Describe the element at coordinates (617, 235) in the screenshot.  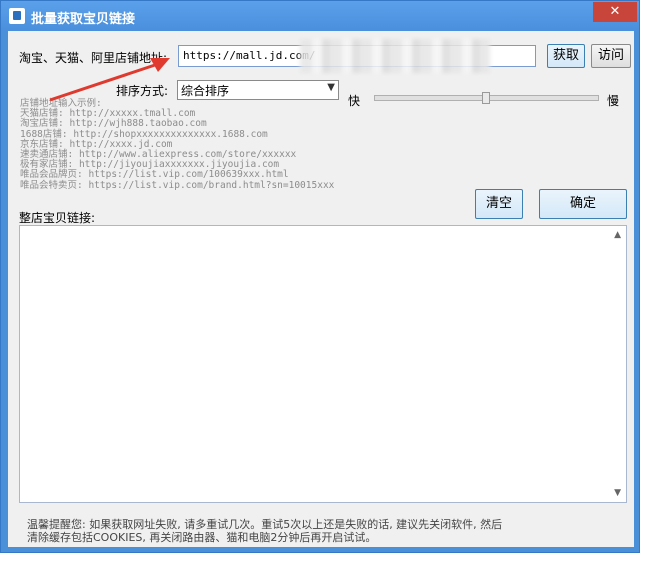
I see `scroll-up-icon: ▲` at that location.